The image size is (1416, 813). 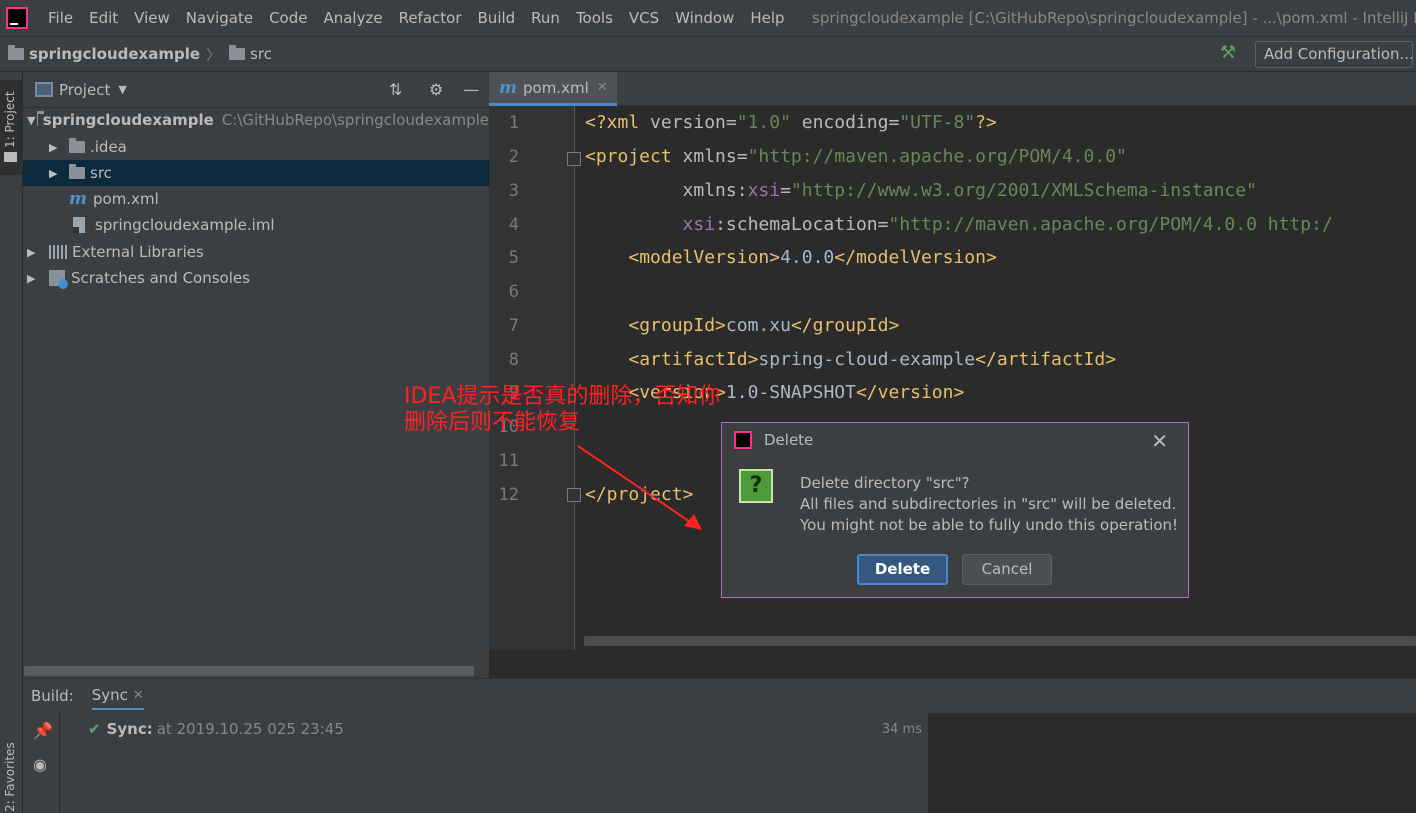 What do you see at coordinates (513, 292) in the screenshot?
I see `line-number: 6` at bounding box center [513, 292].